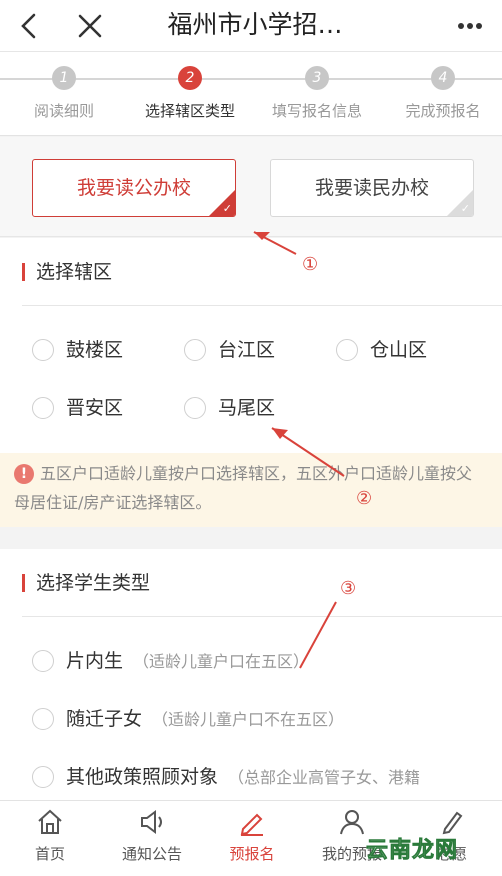  I want to click on step-label: 完成预报名, so click(443, 111).